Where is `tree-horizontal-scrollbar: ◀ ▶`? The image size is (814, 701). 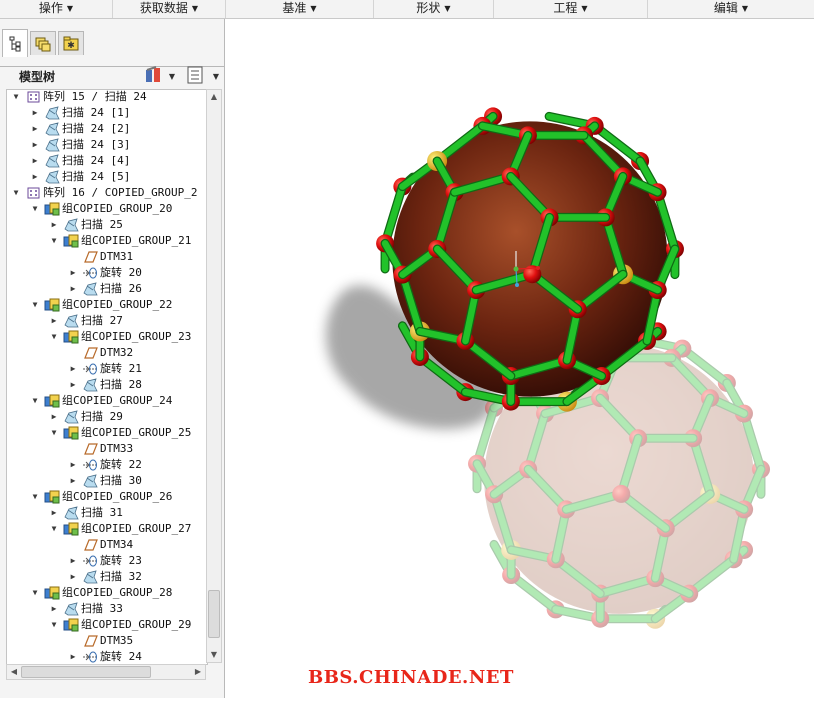 tree-horizontal-scrollbar: ◀ ▶ is located at coordinates (106, 672).